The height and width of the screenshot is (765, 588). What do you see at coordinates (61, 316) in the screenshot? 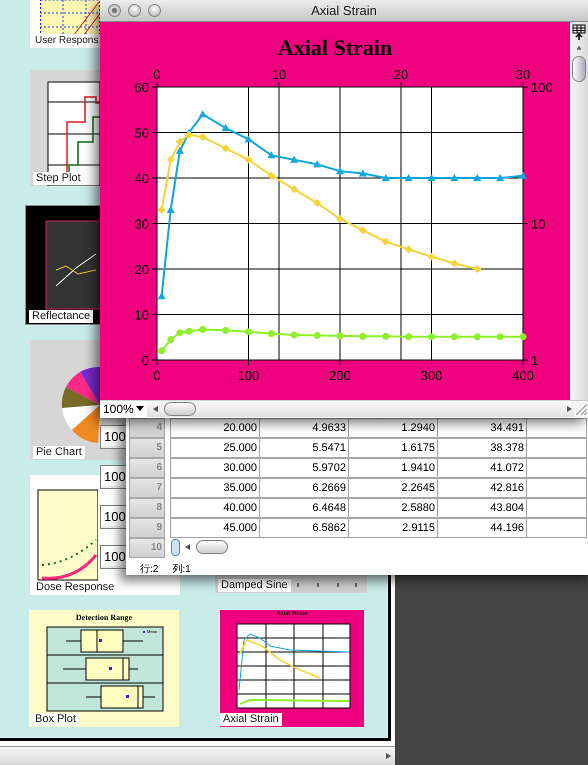
I see `thumbnail-label: Reflectance` at bounding box center [61, 316].